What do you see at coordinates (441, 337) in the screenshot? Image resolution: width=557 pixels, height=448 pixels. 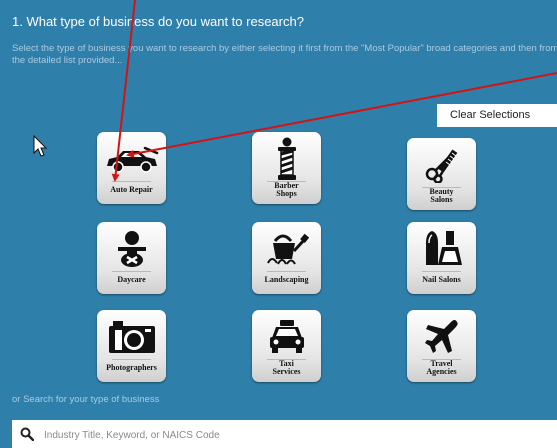 I see `airplane-icon` at bounding box center [441, 337].